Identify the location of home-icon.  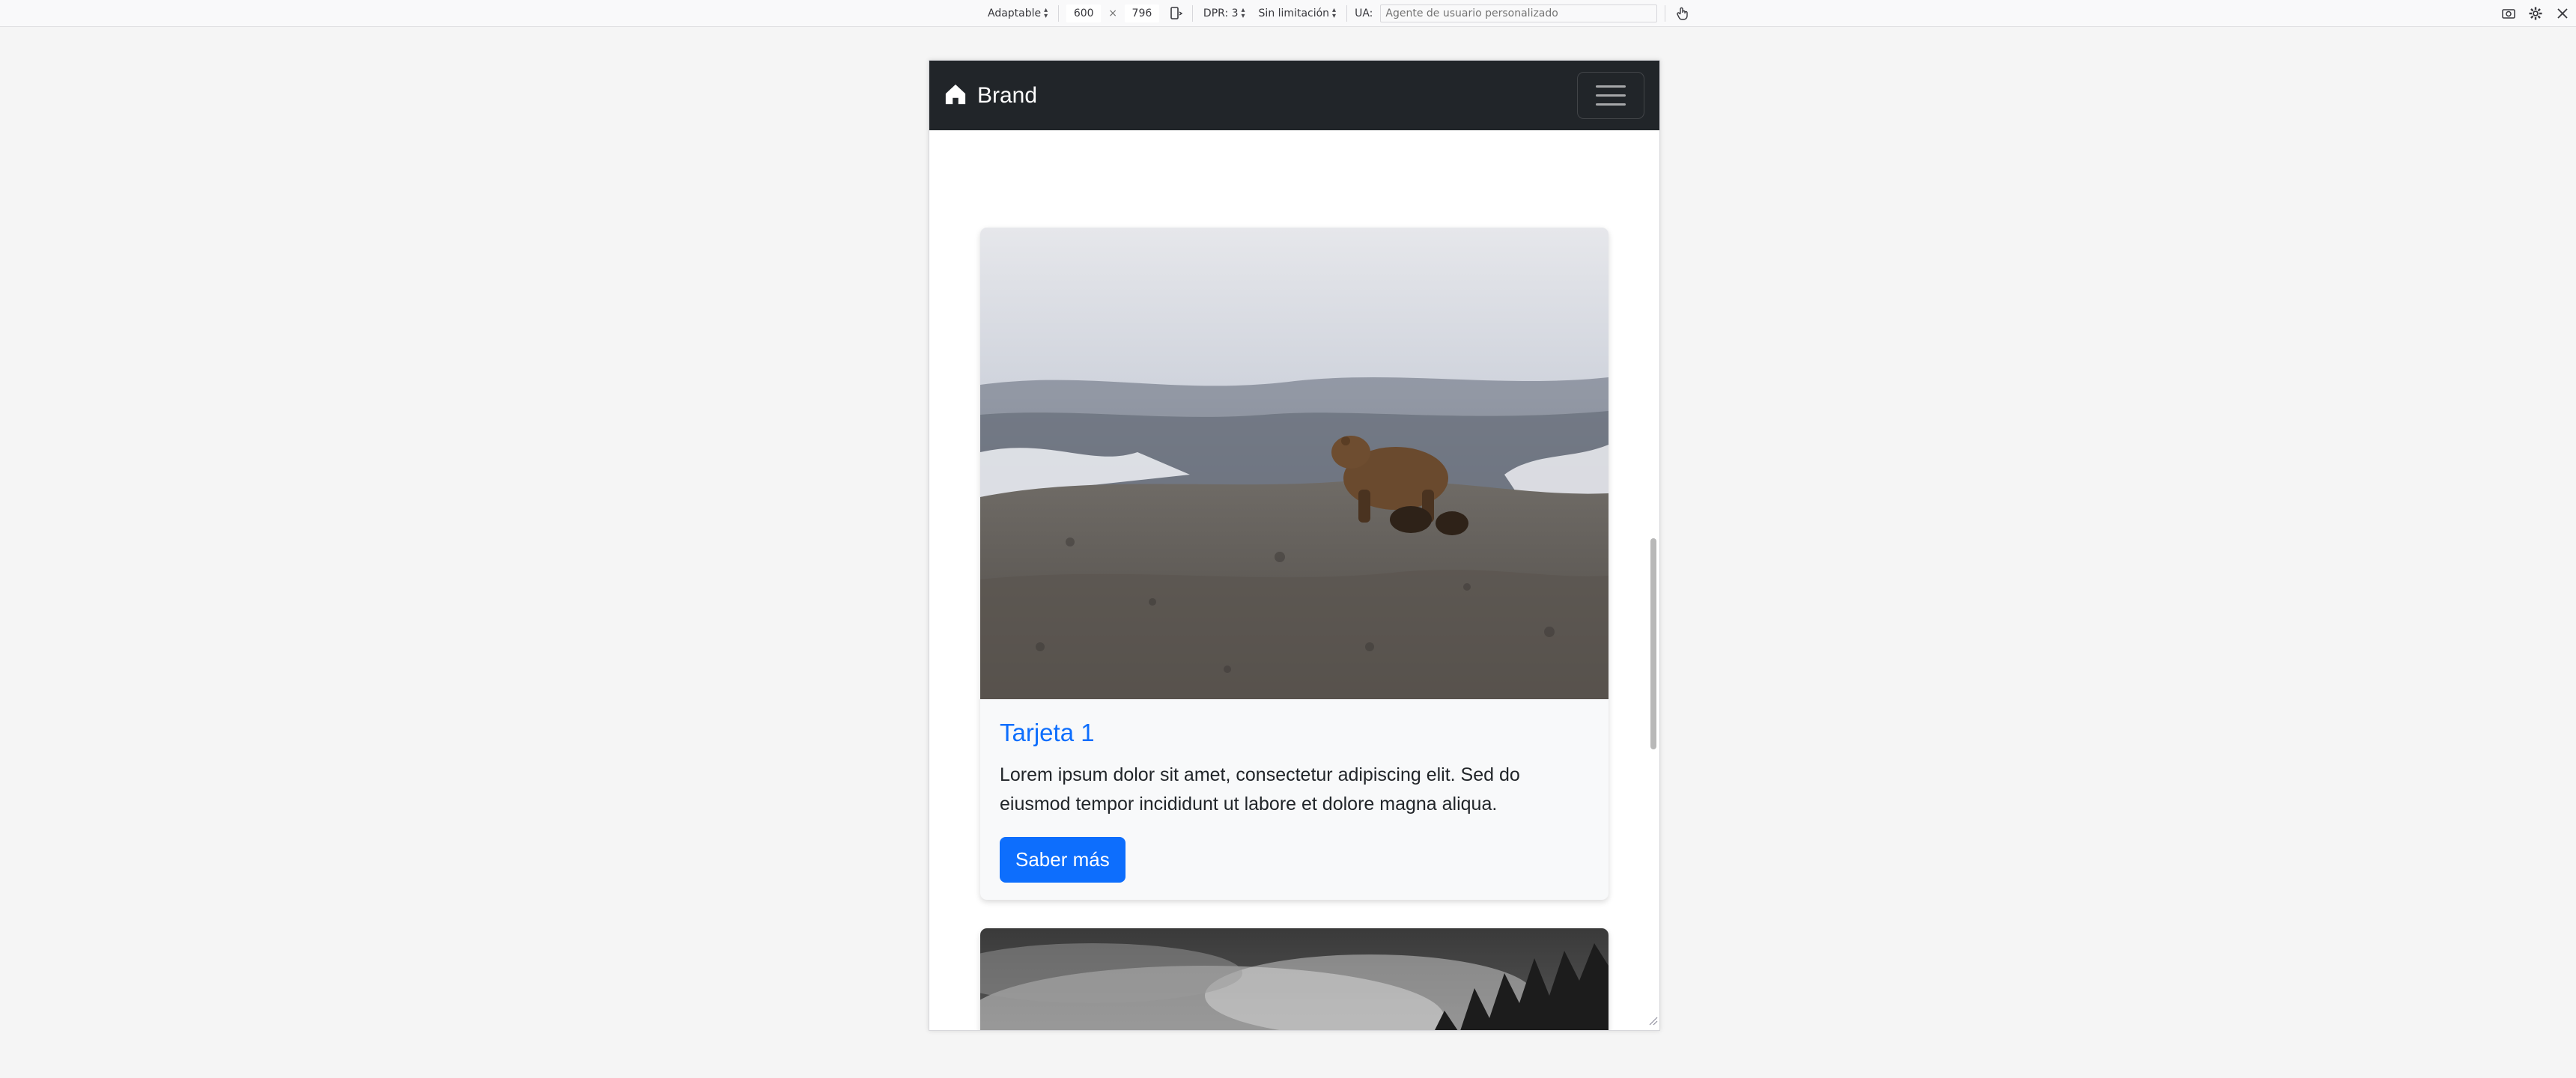
(955, 96).